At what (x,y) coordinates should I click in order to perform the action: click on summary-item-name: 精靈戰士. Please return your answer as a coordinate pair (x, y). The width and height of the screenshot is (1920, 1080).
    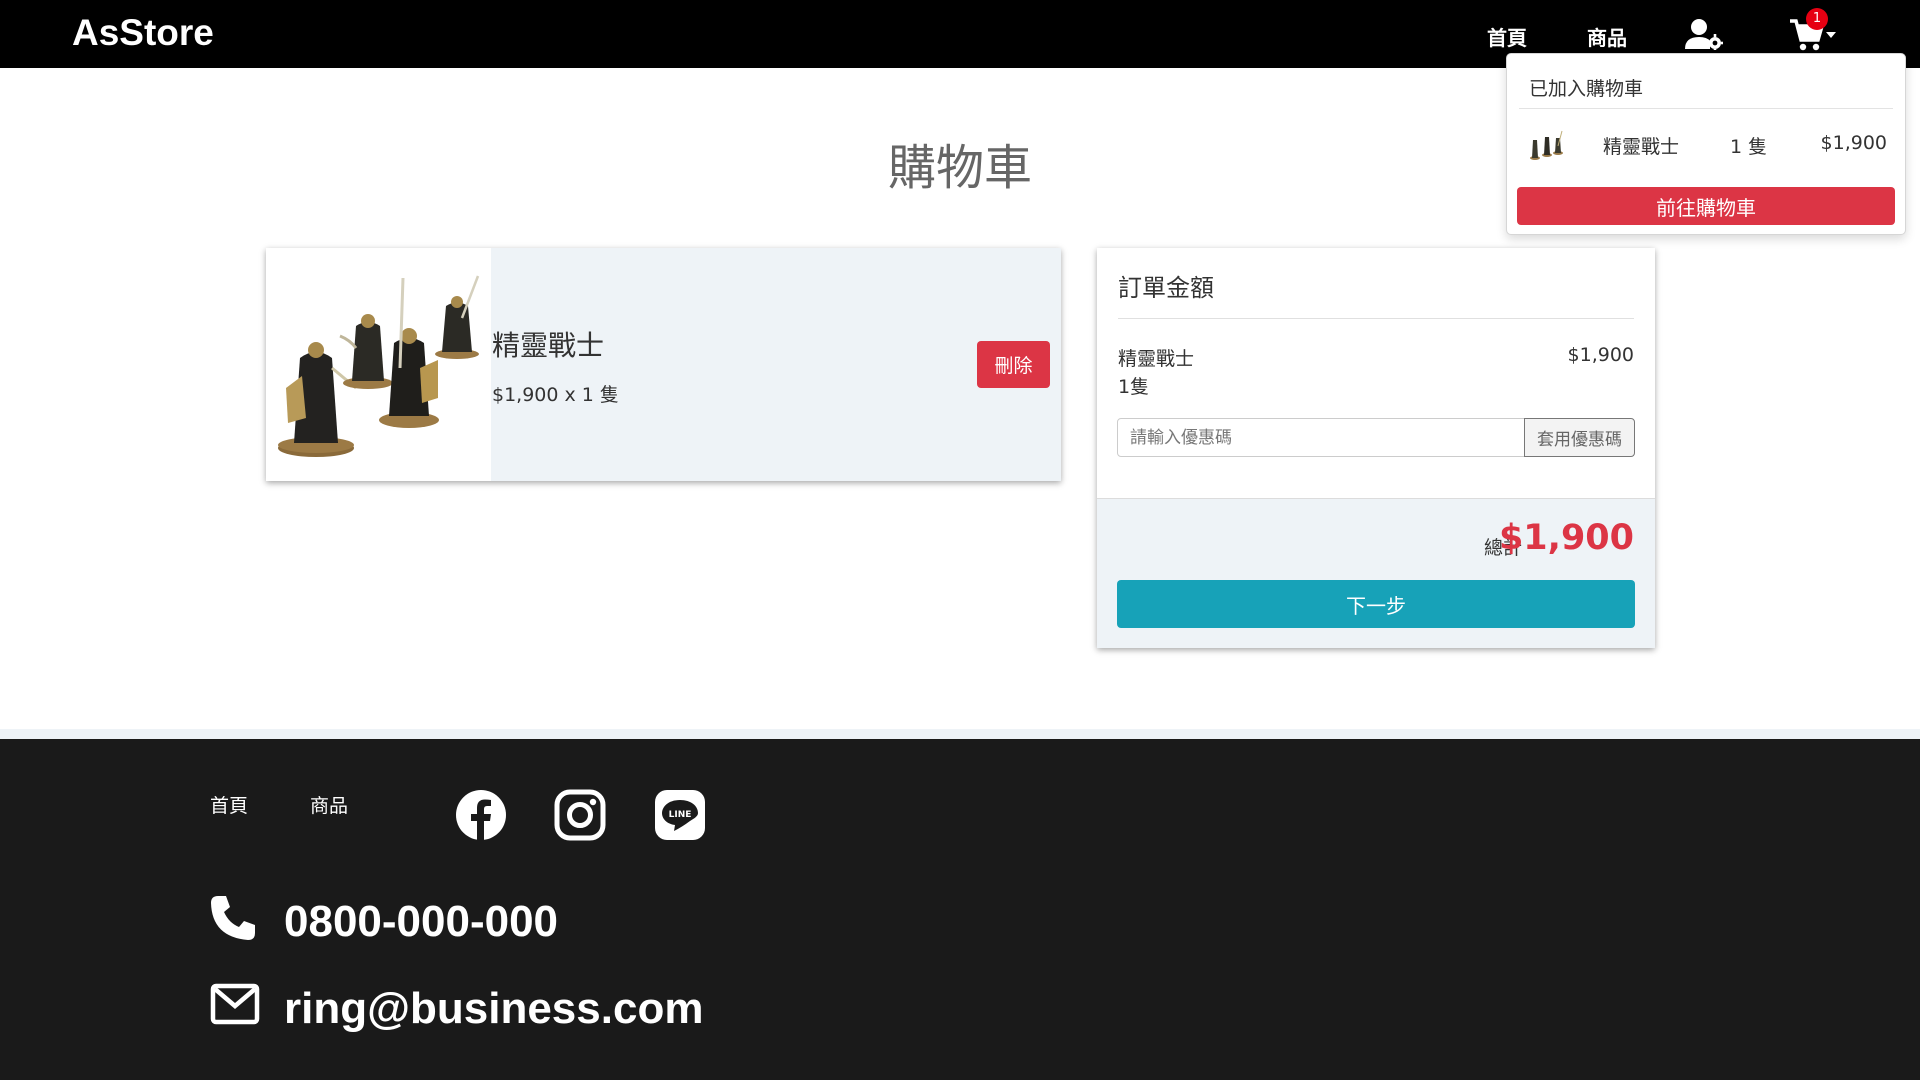
    Looking at the image, I should click on (1156, 359).